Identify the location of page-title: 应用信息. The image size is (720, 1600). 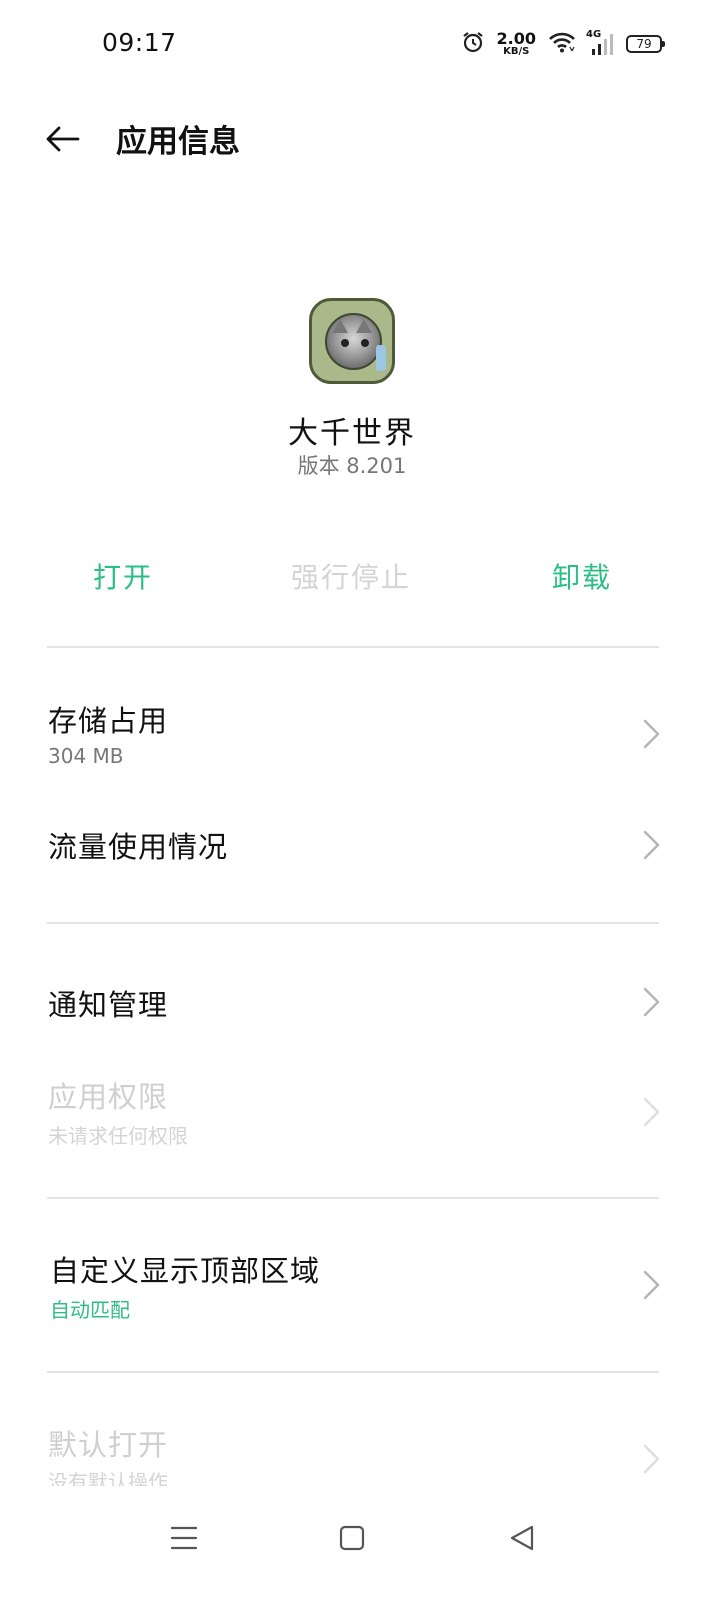
(178, 142).